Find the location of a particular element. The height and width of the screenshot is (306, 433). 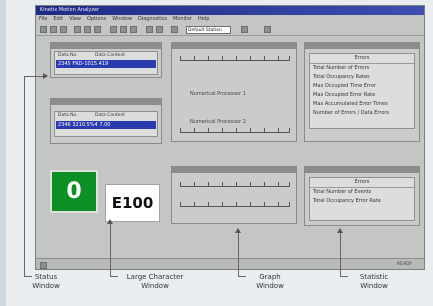

statistics-item: Max Accumulated Error Times is located at coordinates (362, 104).